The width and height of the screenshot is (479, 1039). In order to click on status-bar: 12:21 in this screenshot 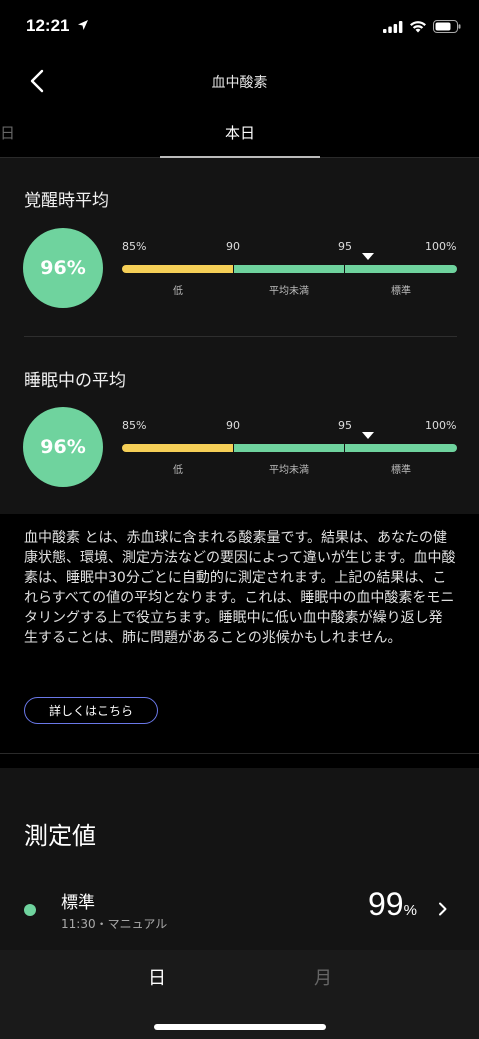, I will do `click(239, 28)`.